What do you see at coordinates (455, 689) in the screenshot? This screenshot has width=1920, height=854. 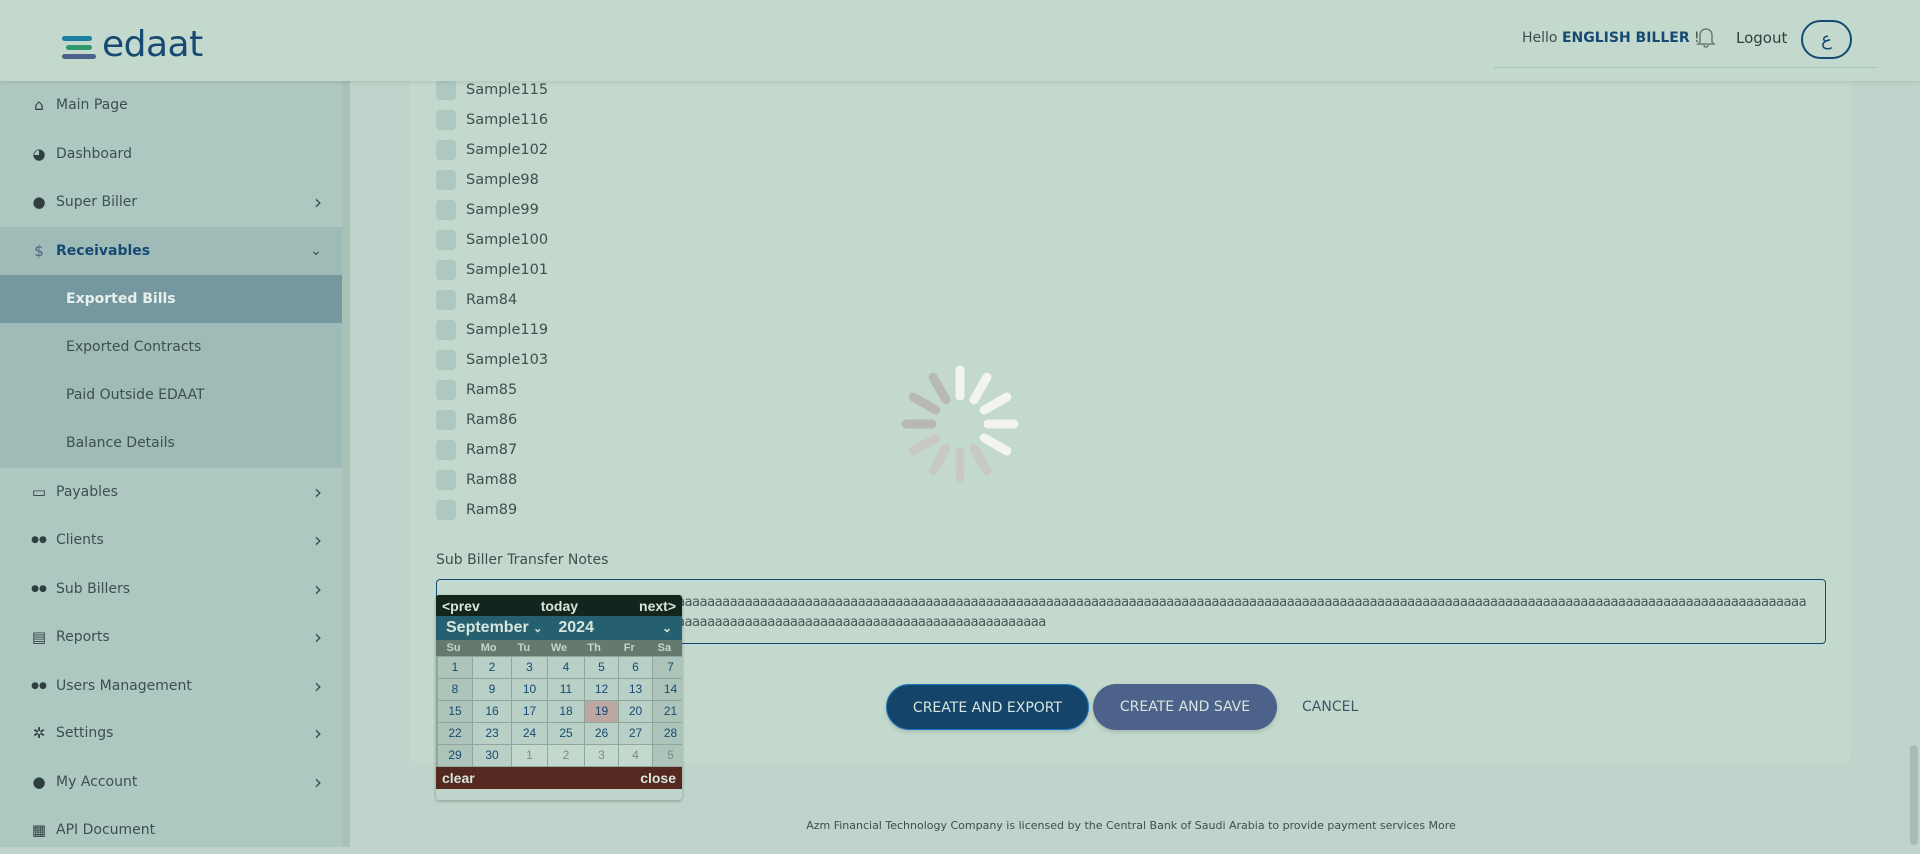 I see `calendar-day: 8` at bounding box center [455, 689].